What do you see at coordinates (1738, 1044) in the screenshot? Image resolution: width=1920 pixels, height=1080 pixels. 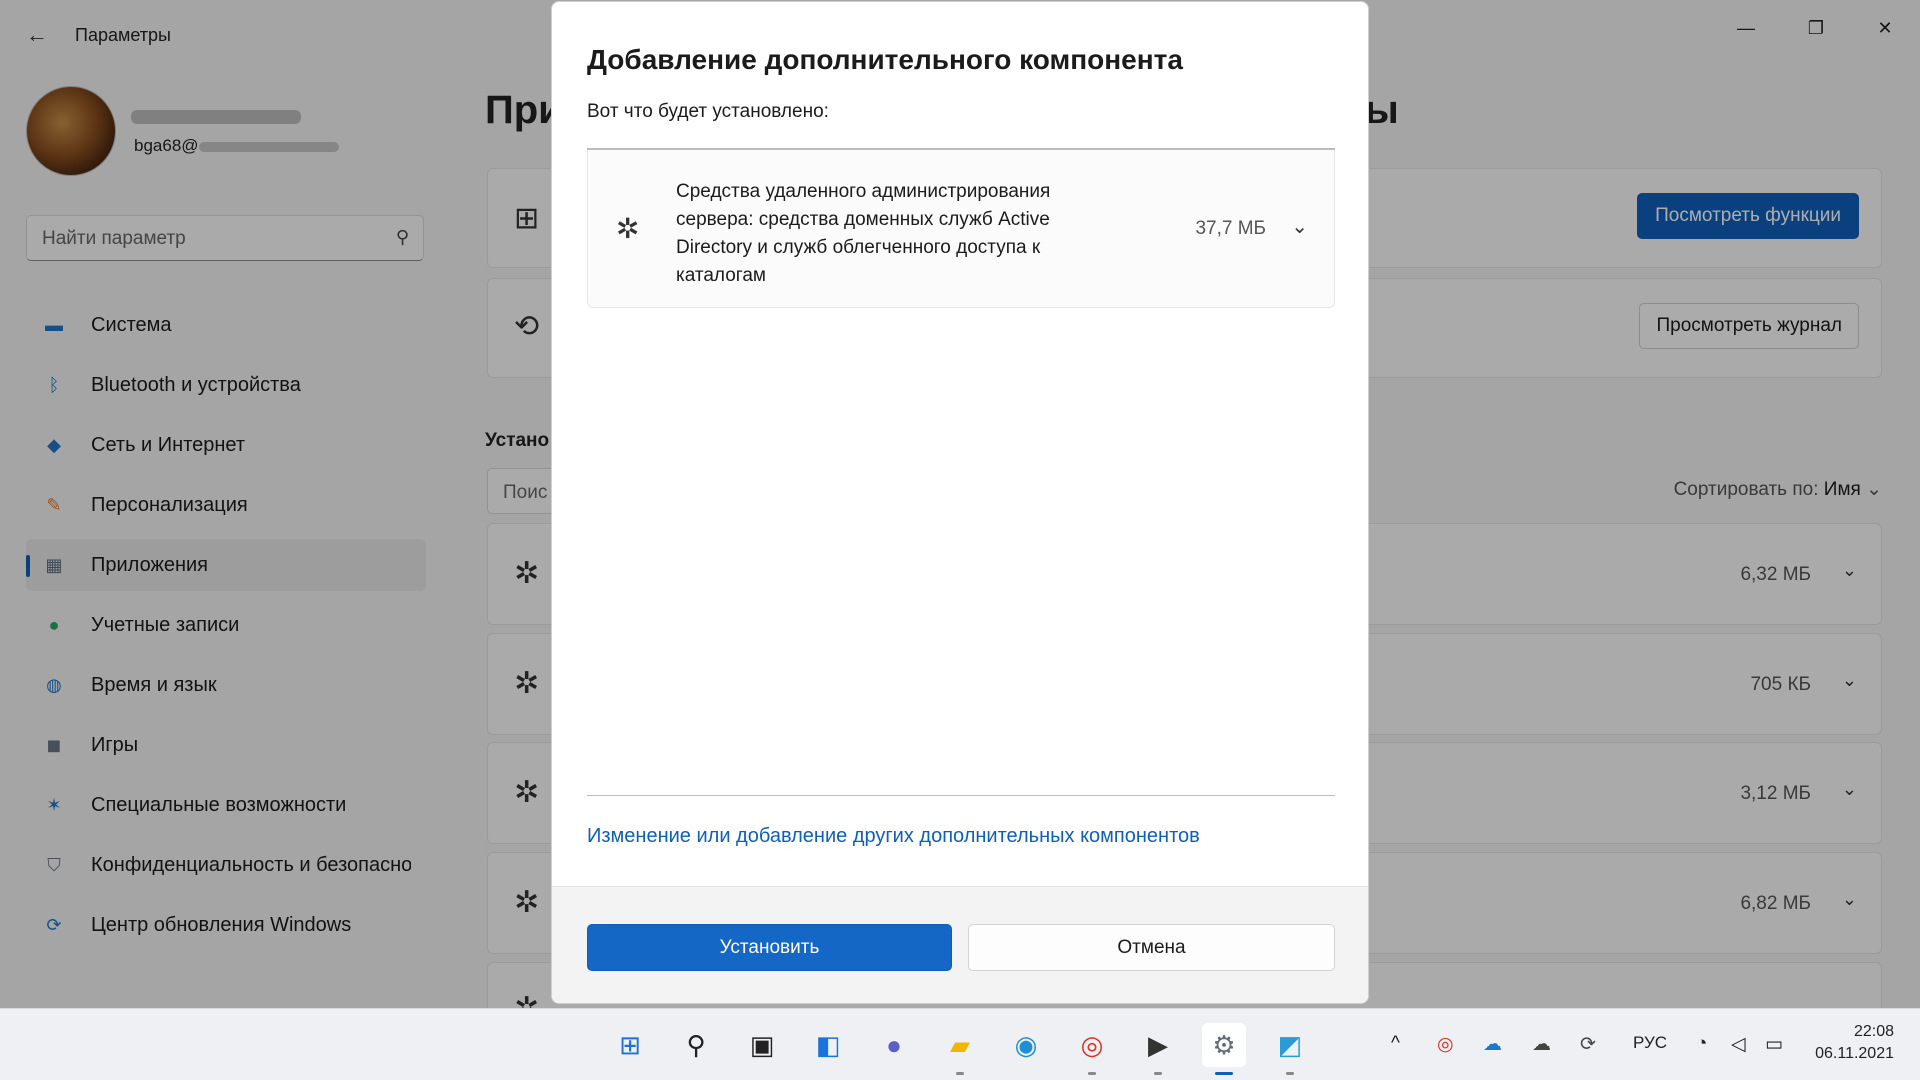 I see `volume-icon: ◁` at bounding box center [1738, 1044].